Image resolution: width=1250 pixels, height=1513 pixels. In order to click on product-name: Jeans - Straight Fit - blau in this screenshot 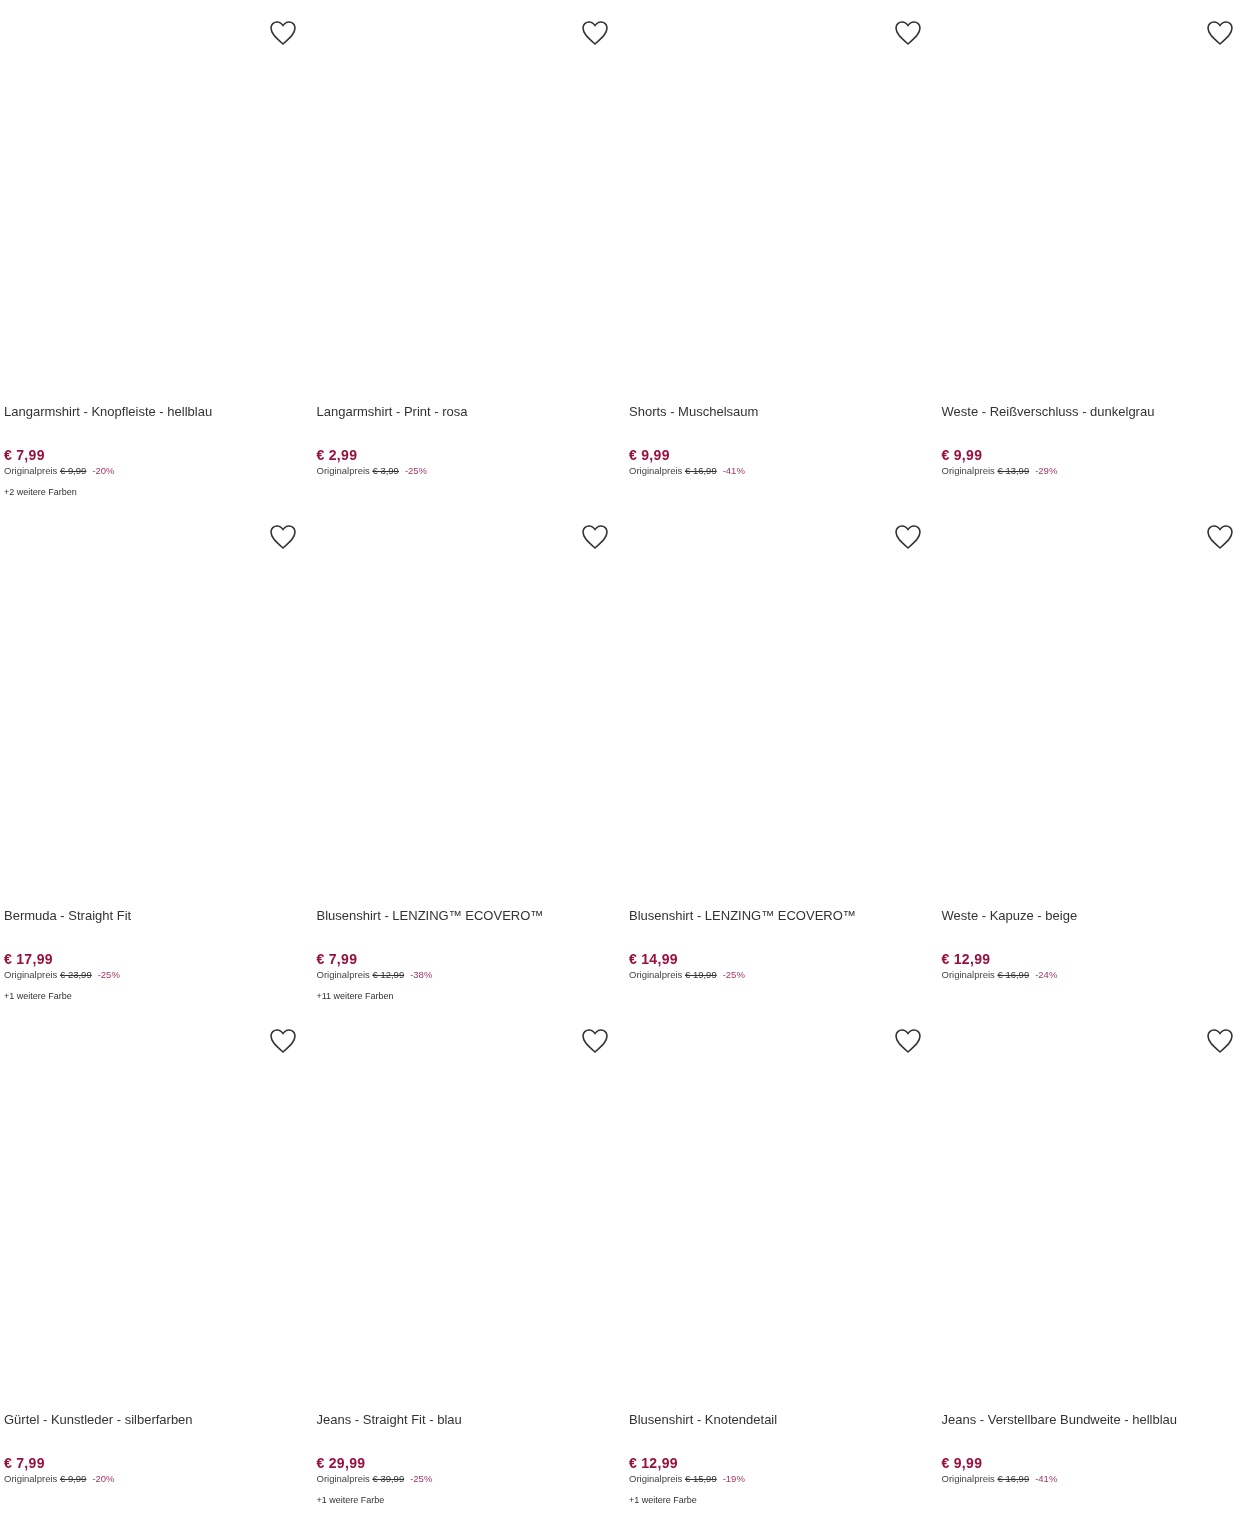, I will do `click(468, 1420)`.